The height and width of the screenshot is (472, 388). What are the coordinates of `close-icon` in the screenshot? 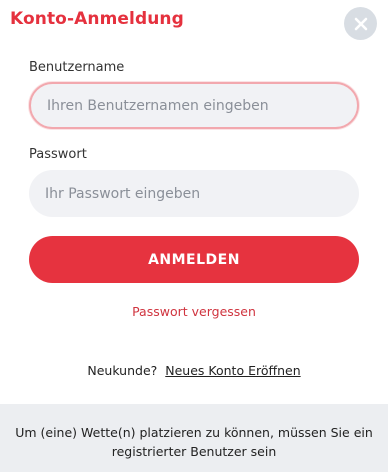 It's located at (360, 23).